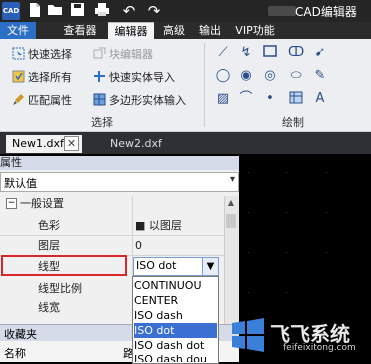  What do you see at coordinates (204, 85) in the screenshot?
I see `ribbon-separator` at bounding box center [204, 85].